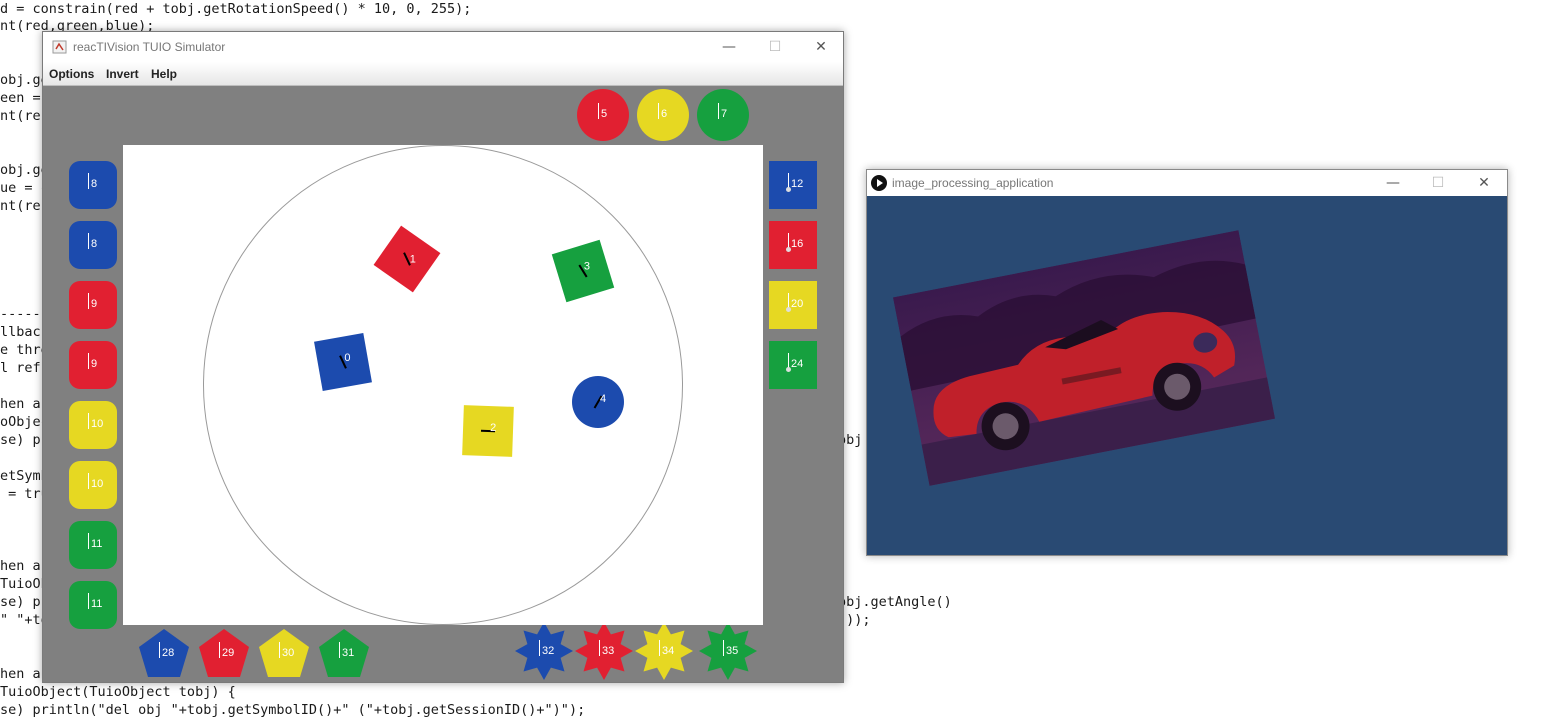 The image size is (1545, 726). Describe the element at coordinates (668, 651) in the screenshot. I see `fiducial-id-label: 34` at that location.